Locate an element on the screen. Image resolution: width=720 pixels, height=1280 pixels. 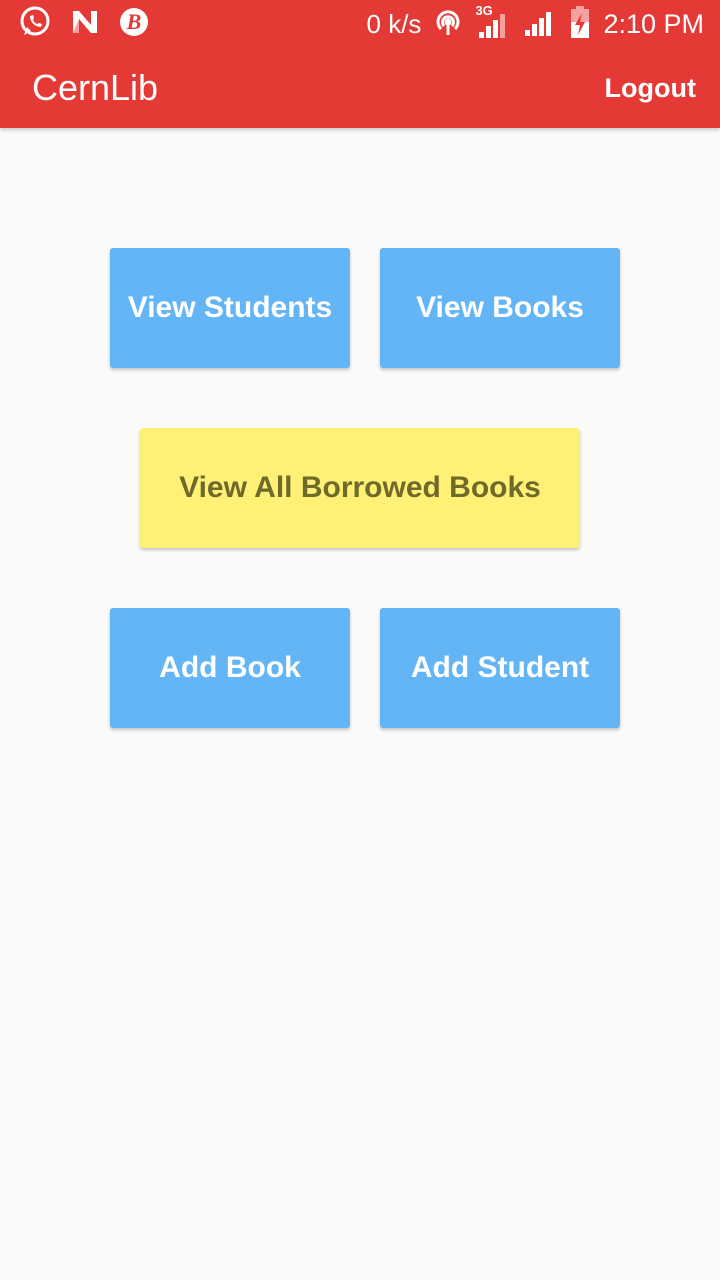
b-notification-icon: B is located at coordinates (134, 24).